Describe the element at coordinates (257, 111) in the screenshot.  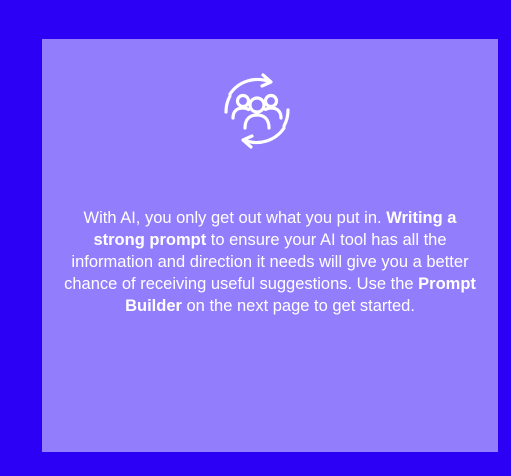
I see `team-cycle-icon` at that location.